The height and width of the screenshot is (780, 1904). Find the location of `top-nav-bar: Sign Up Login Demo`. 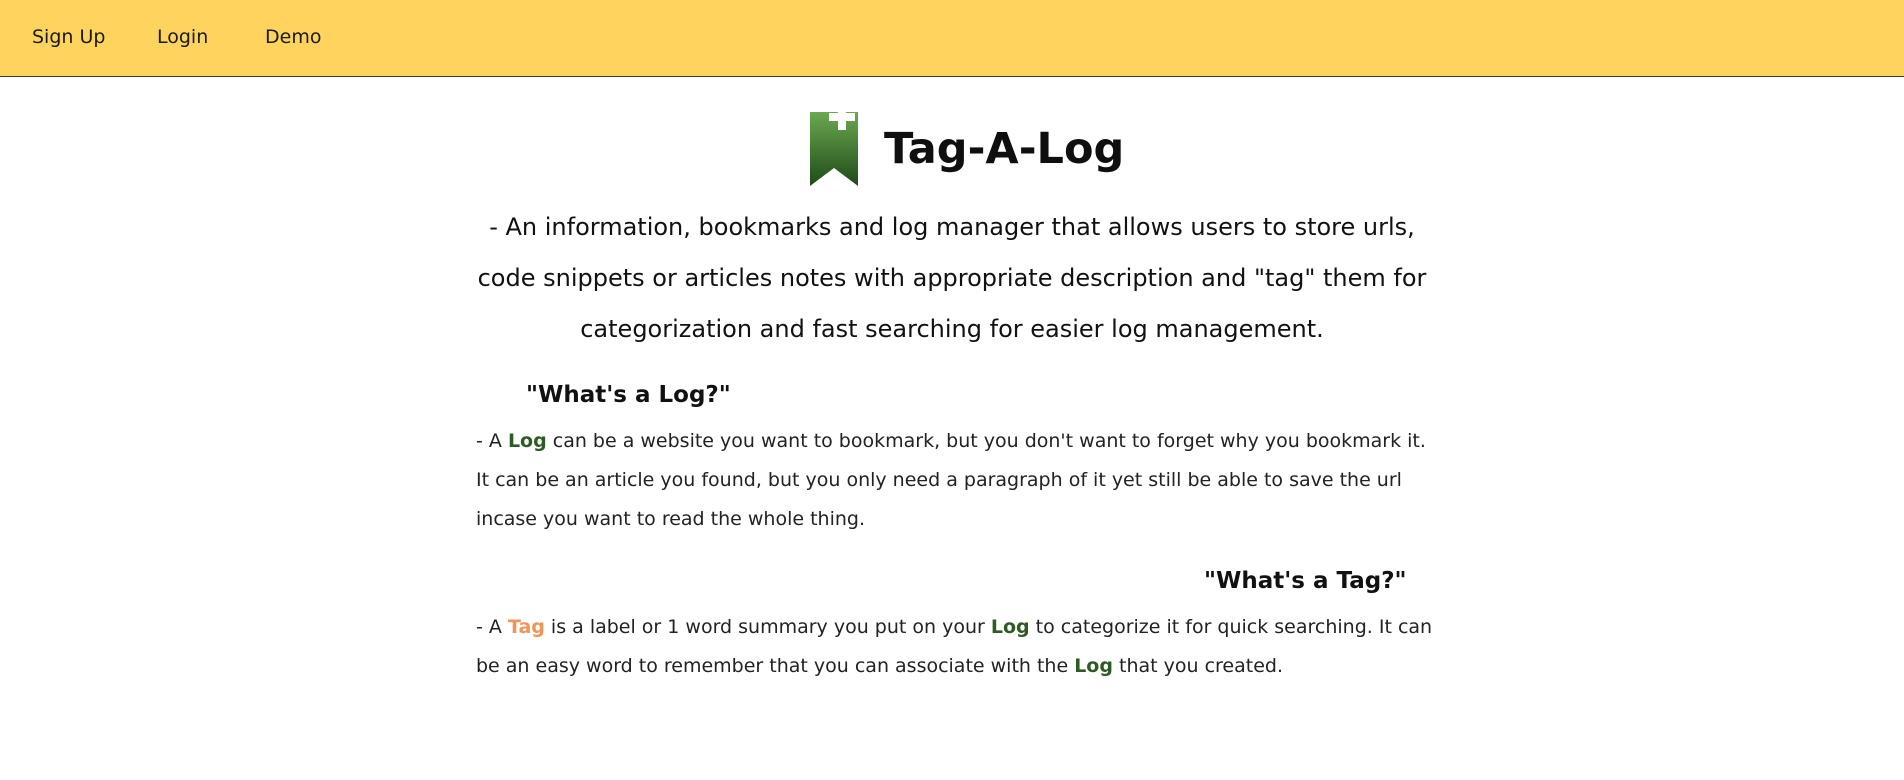

top-nav-bar: Sign Up Login Demo is located at coordinates (952, 38).